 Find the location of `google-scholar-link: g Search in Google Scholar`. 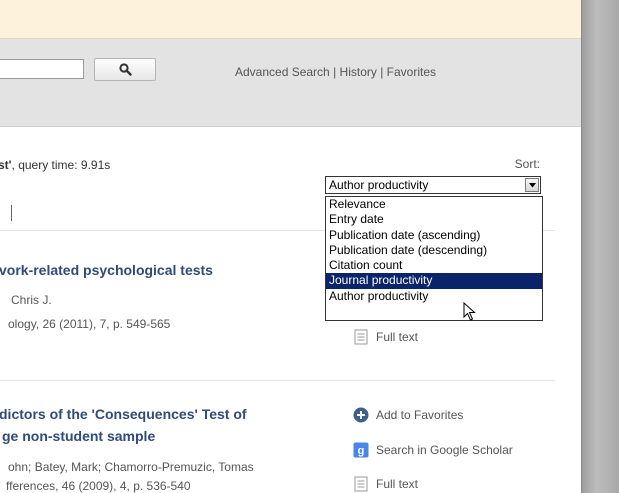

google-scholar-link: g Search in Google Scholar is located at coordinates (432, 449).